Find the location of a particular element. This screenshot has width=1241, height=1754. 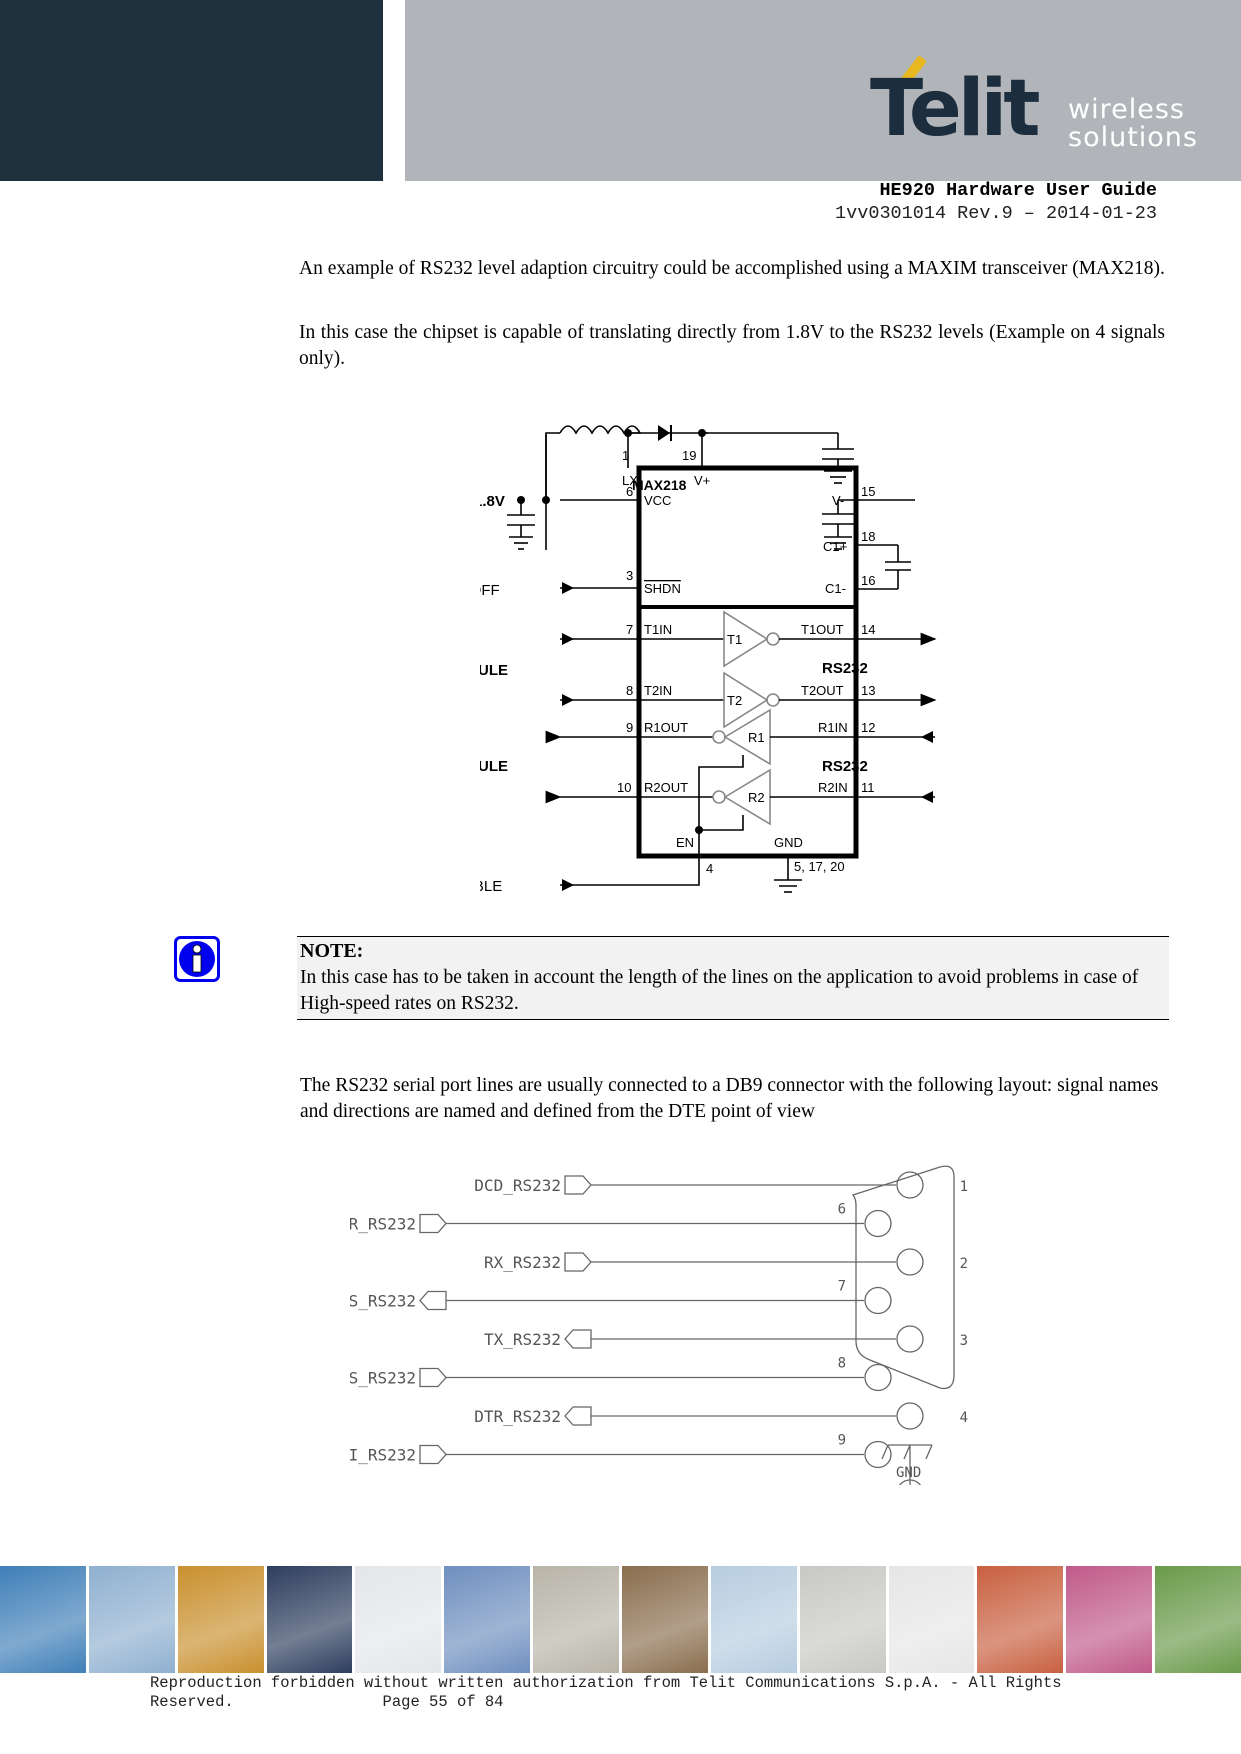

signal-label: DTR_RS232 is located at coordinates (517, 1416).